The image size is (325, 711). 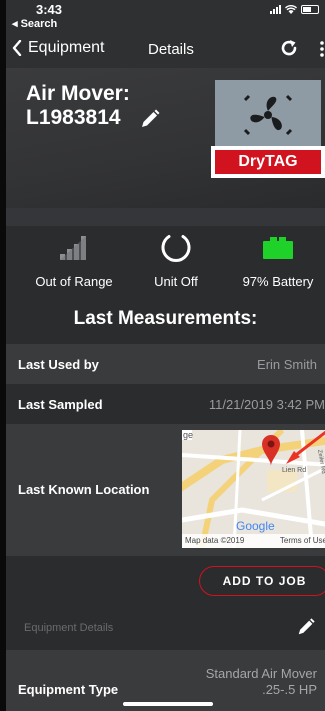 What do you see at coordinates (188, 435) in the screenshot?
I see `map-partial-label: ge` at bounding box center [188, 435].